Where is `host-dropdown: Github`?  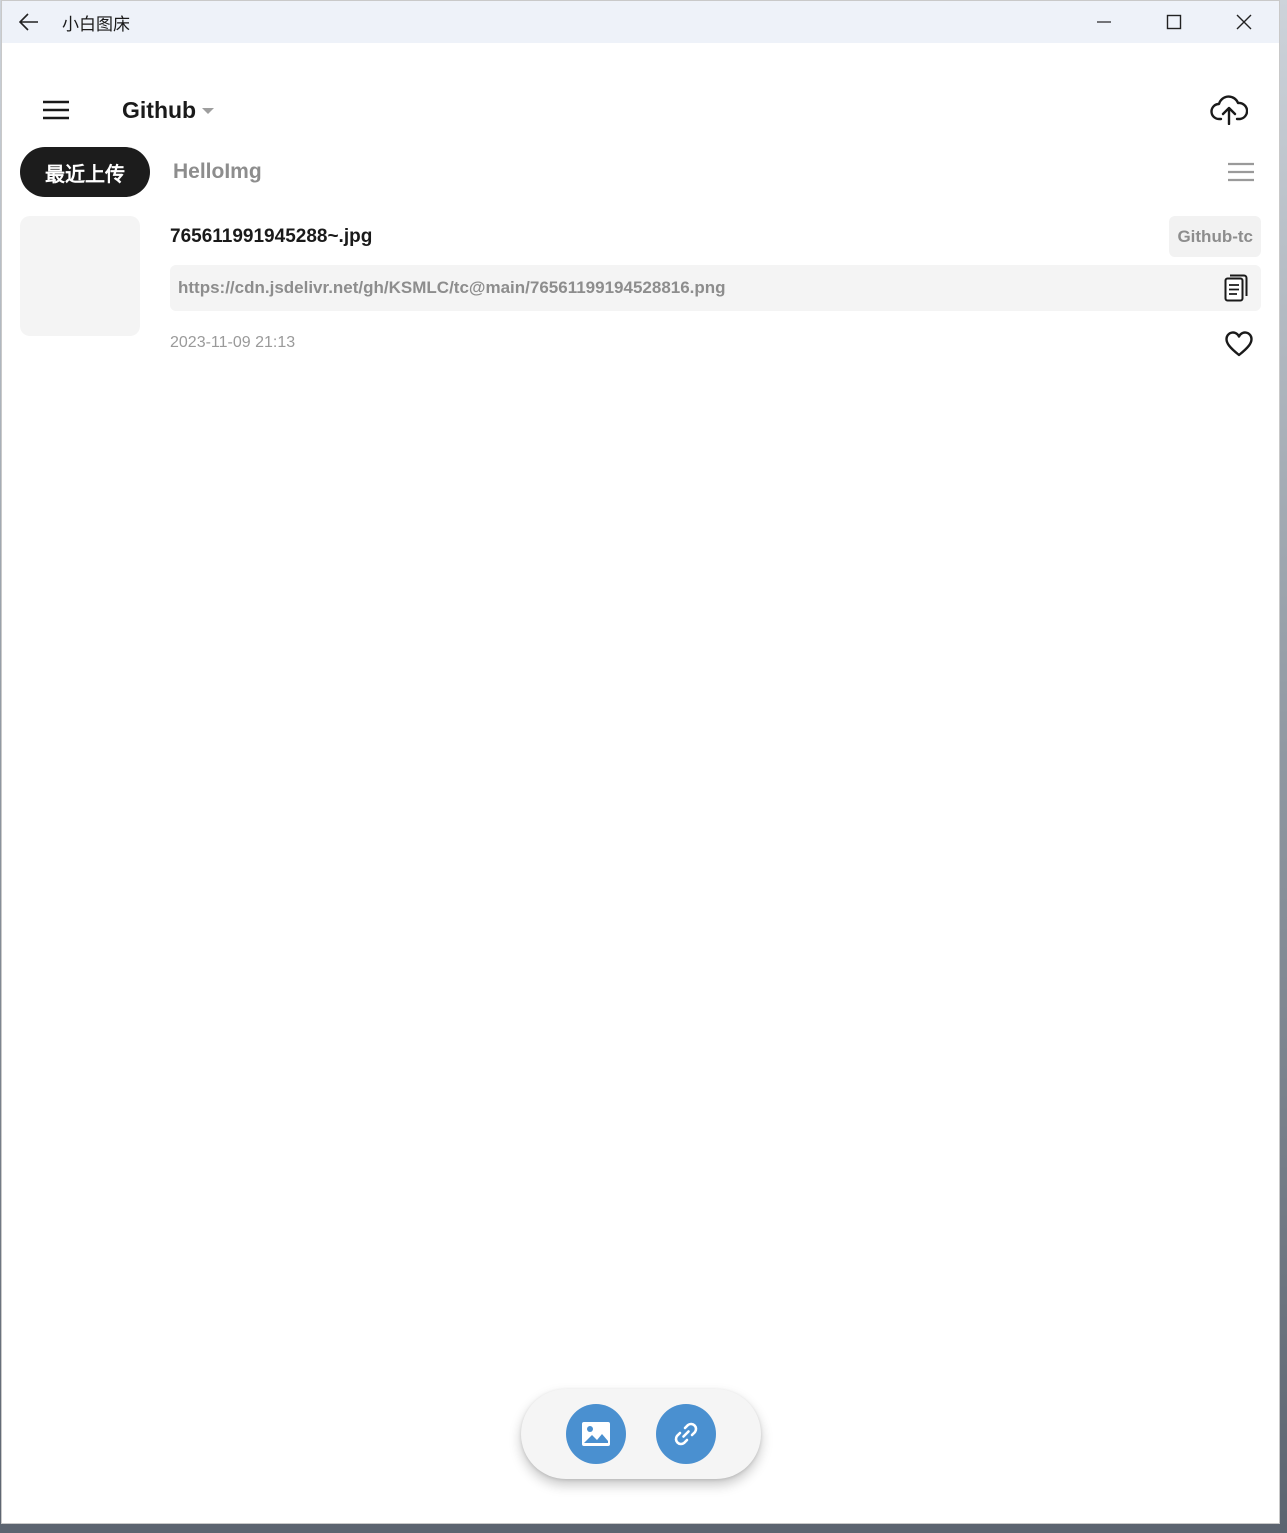
host-dropdown: Github is located at coordinates (168, 110).